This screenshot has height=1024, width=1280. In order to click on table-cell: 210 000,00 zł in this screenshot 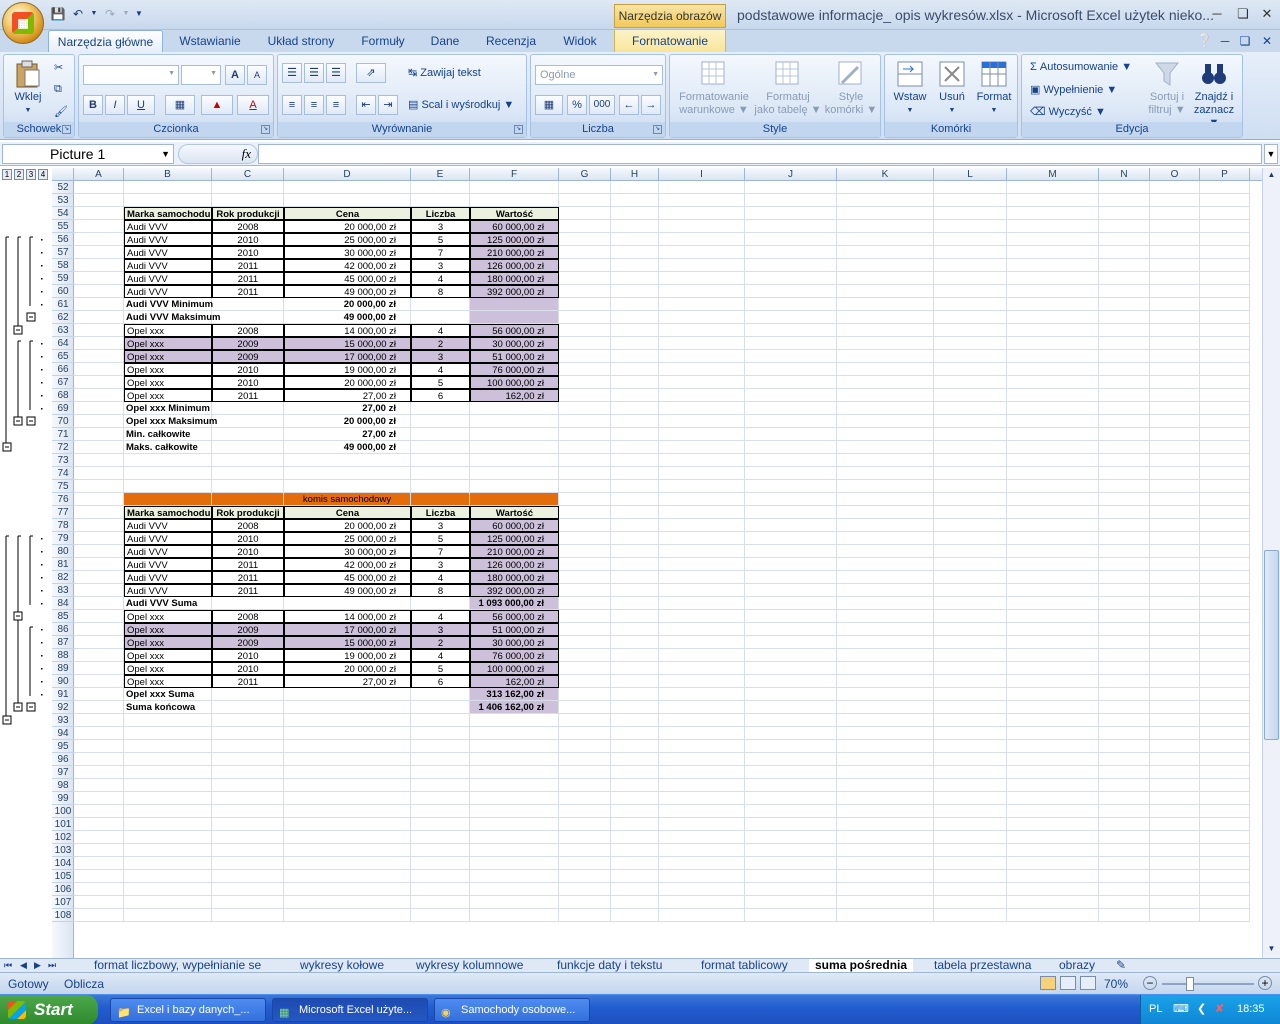, I will do `click(514, 252)`.